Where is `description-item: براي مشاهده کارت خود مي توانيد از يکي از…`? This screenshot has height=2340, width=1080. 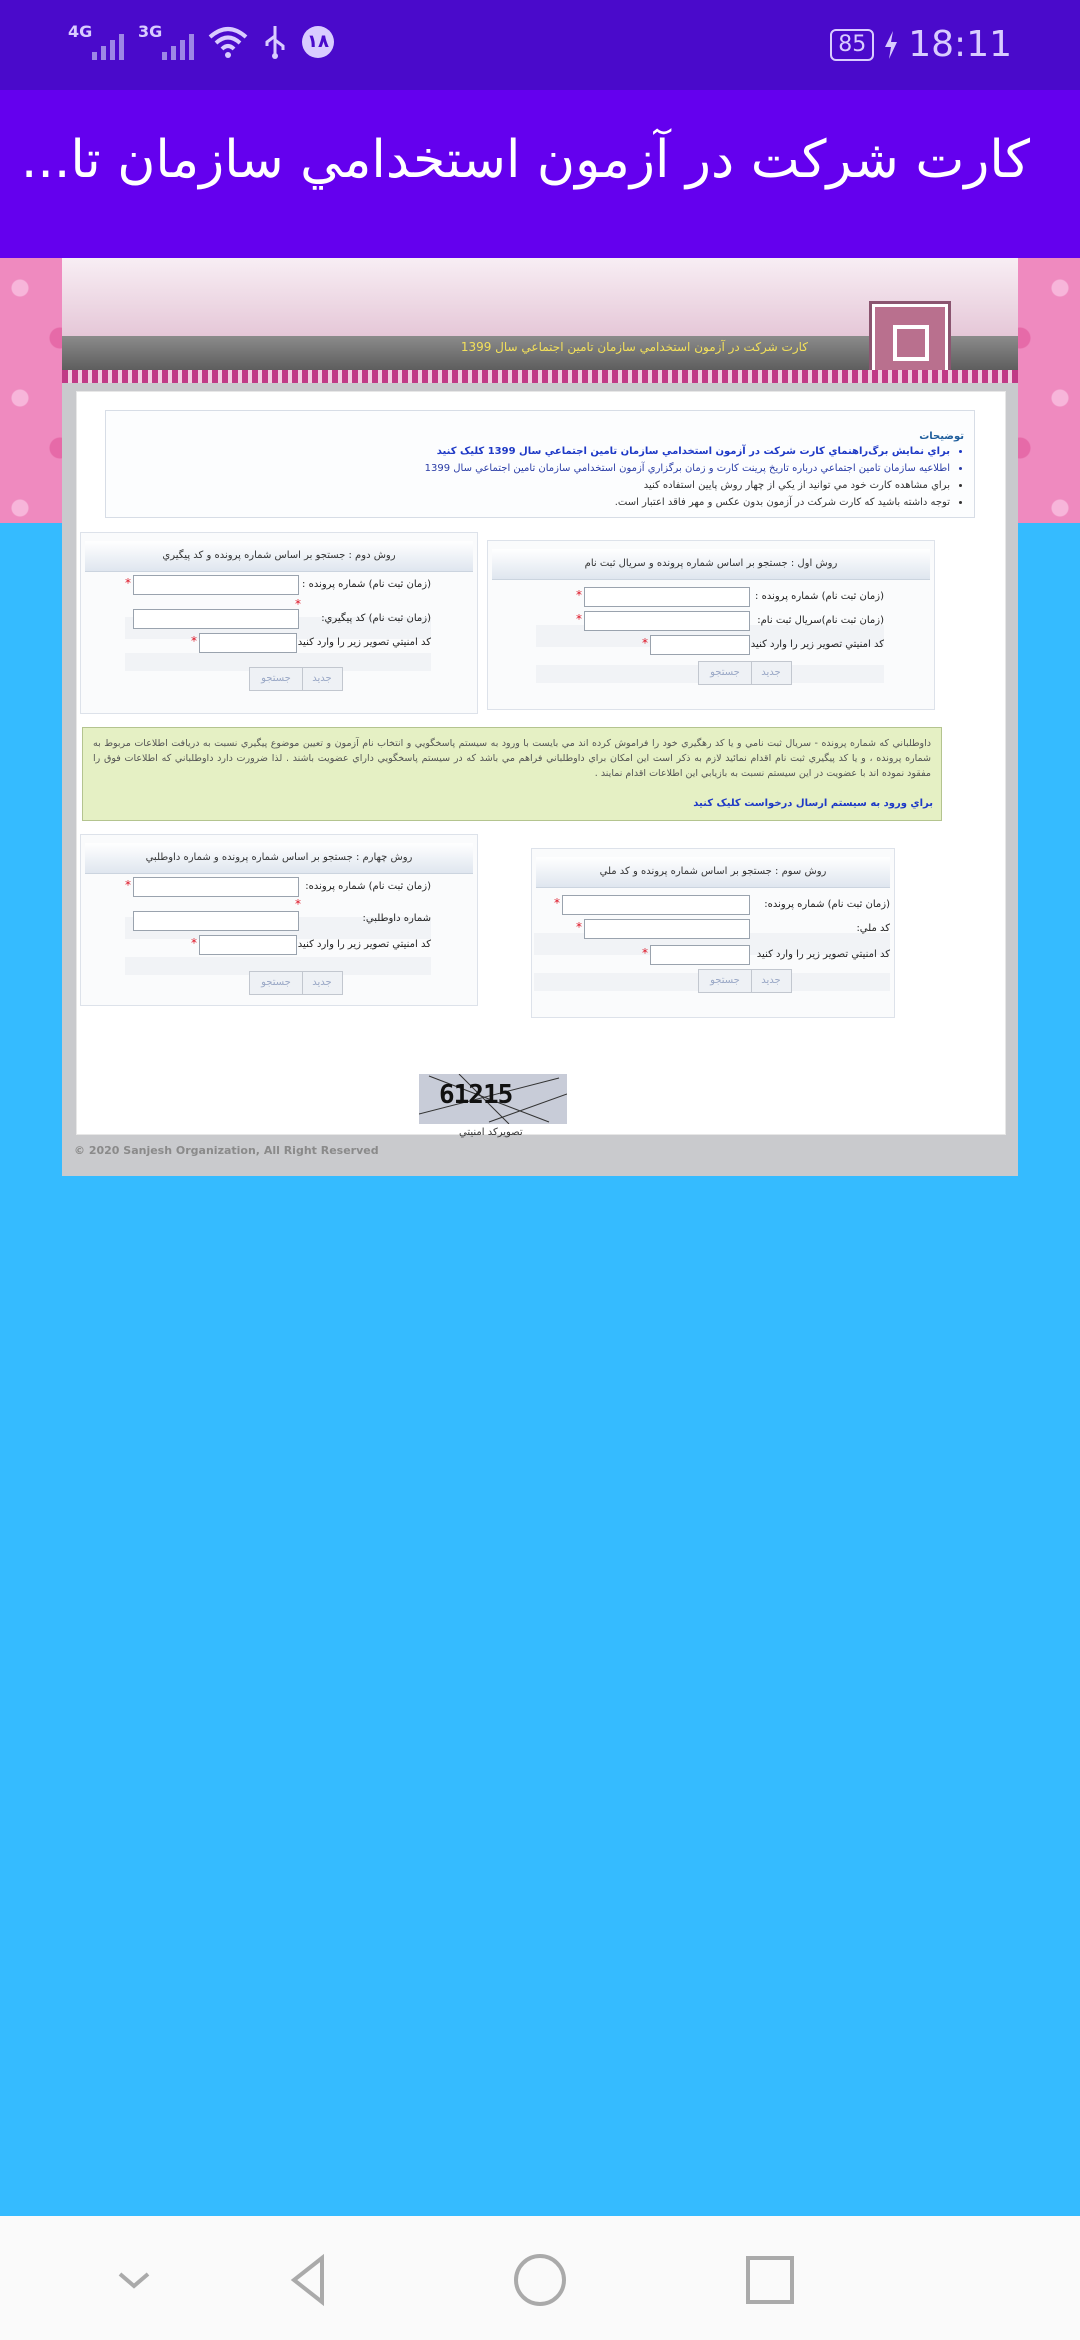 description-item: براي مشاهده کارت خود مي توانيد از يکي از… is located at coordinates (687, 485).